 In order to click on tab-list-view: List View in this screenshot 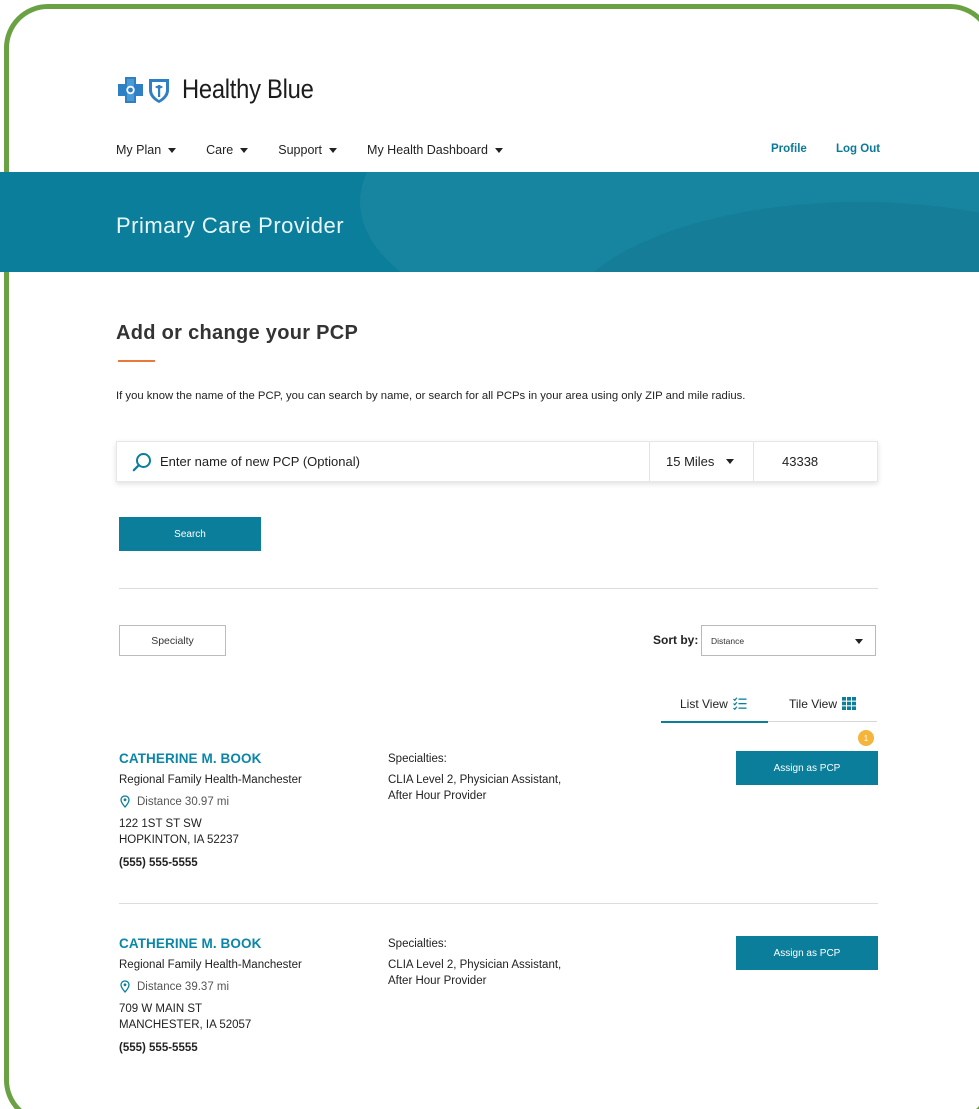, I will do `click(714, 710)`.